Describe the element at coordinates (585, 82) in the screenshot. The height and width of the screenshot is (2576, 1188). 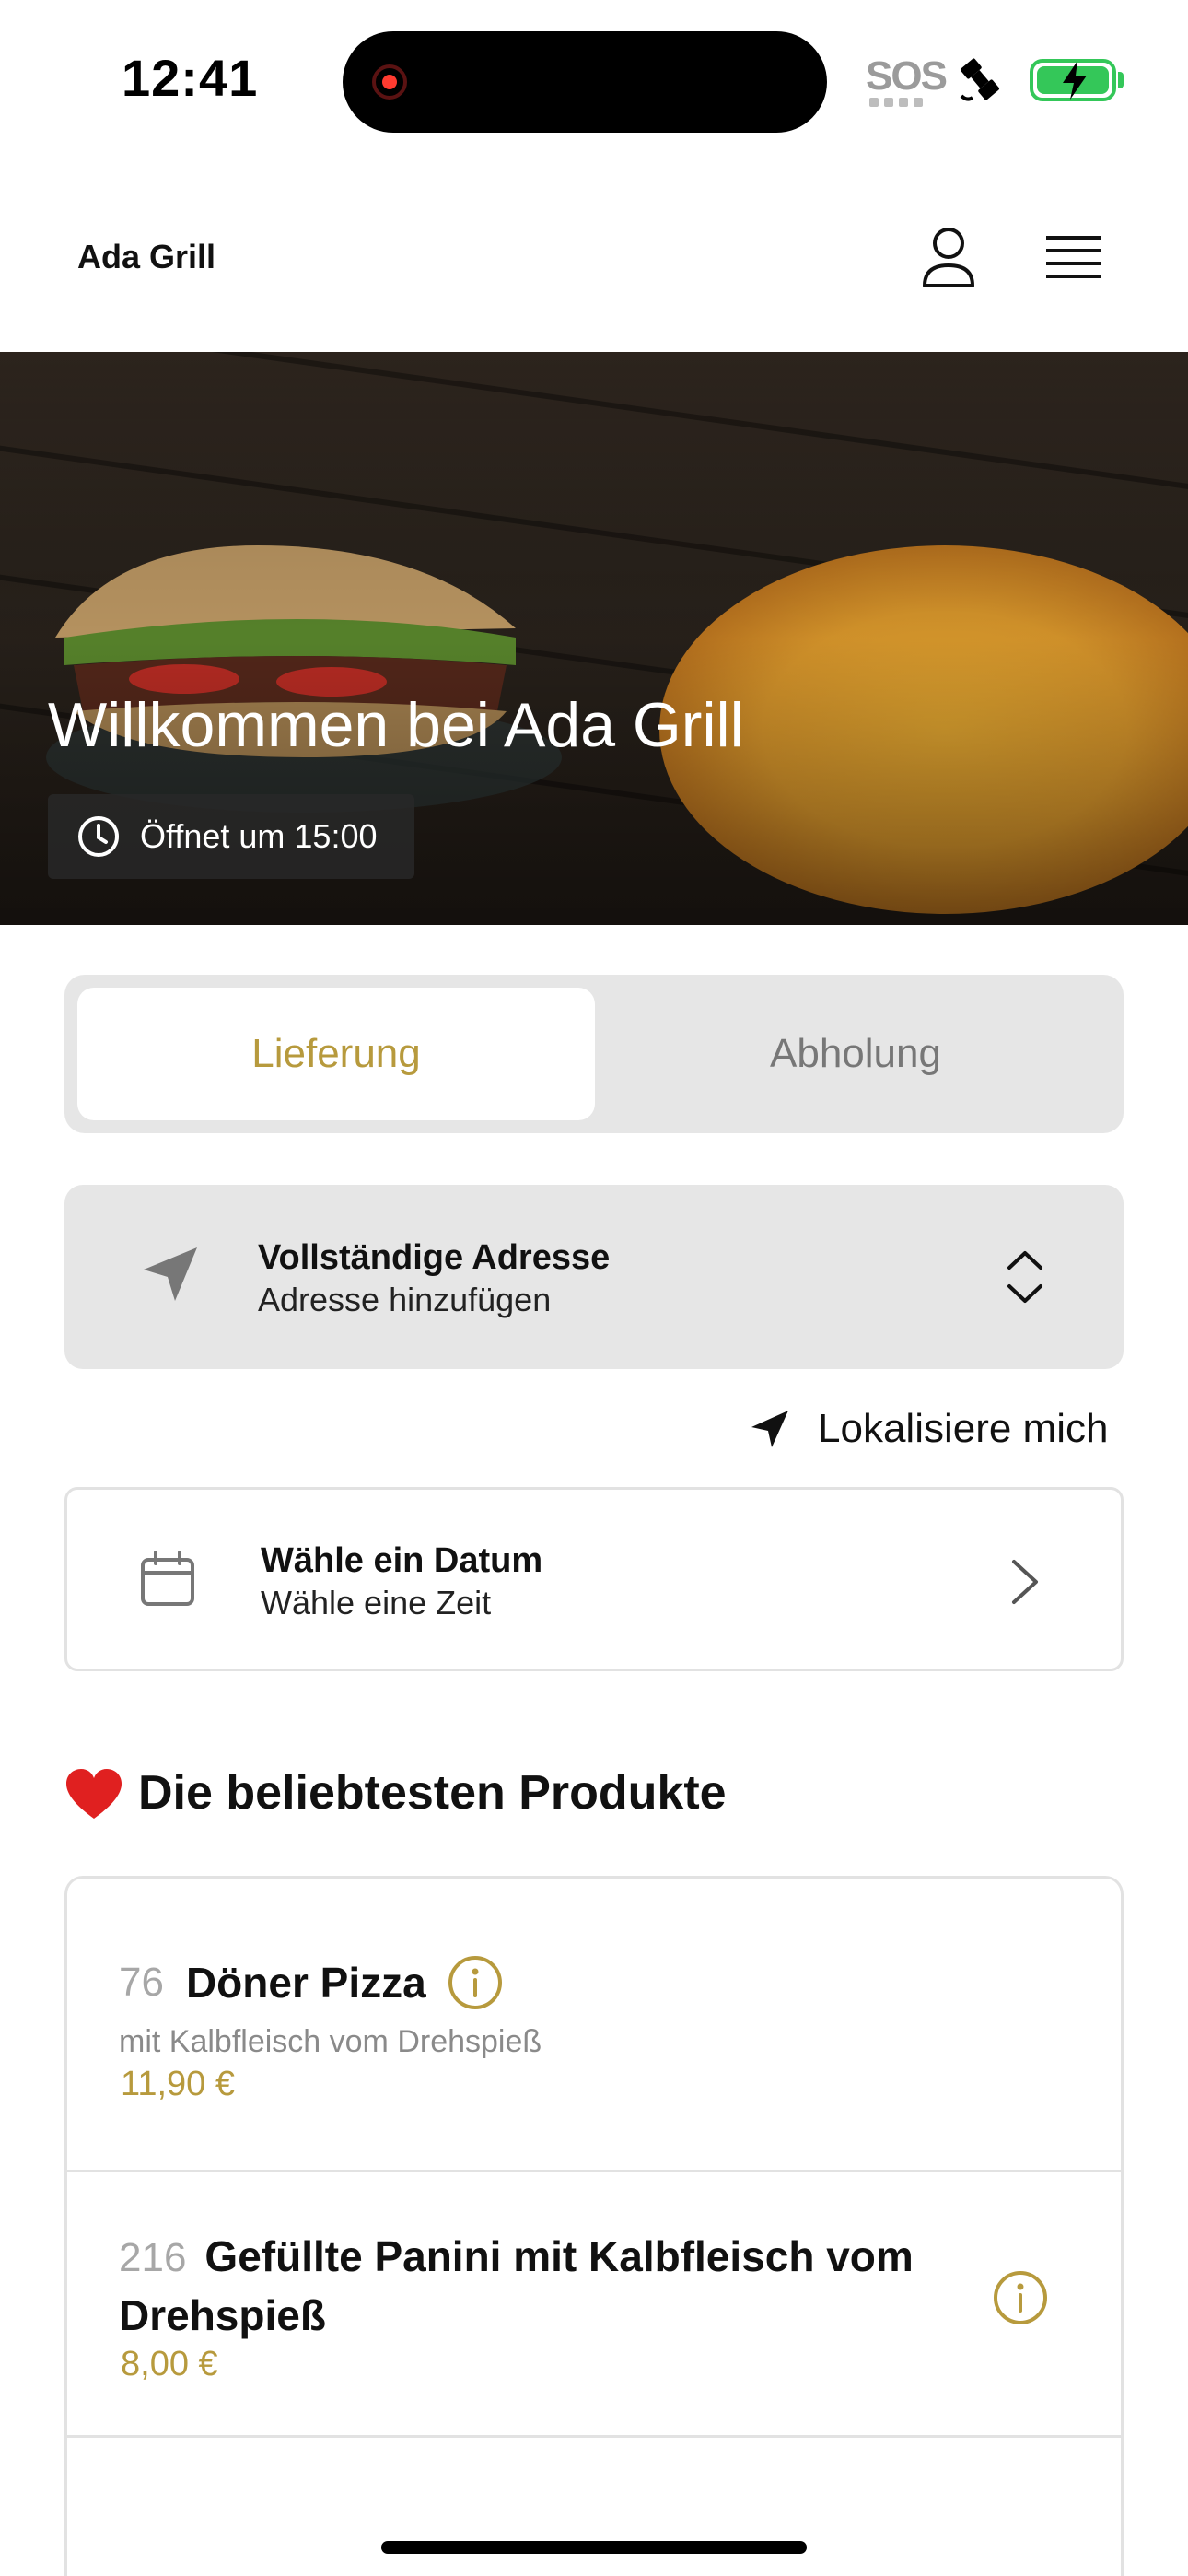
I see `dynamic-island` at that location.